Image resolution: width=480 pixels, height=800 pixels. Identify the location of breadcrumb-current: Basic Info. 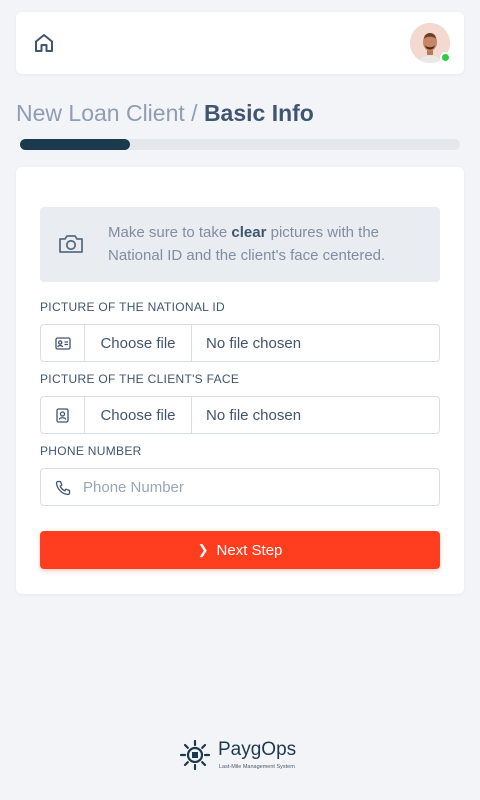
(258, 113).